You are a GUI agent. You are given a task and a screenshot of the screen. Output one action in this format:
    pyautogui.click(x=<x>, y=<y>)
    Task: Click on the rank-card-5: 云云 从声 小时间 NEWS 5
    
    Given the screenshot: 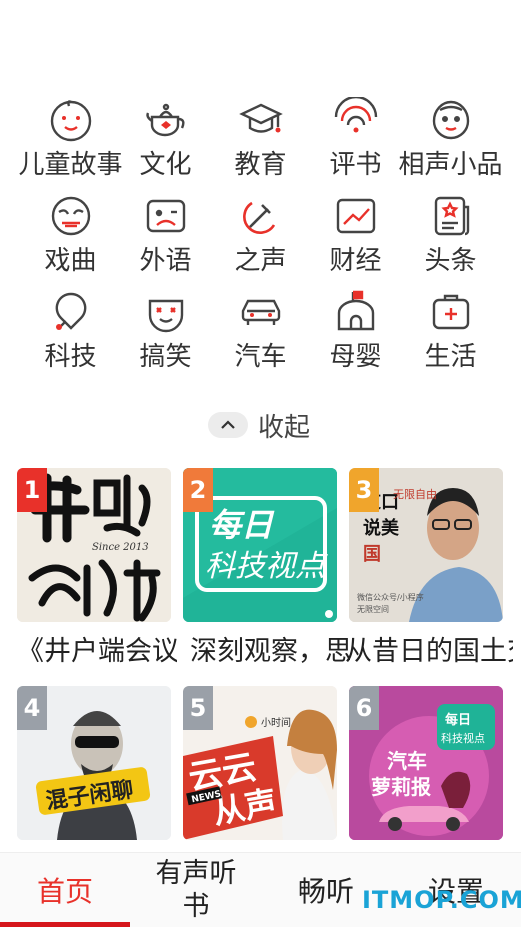 What is the action you would take?
    pyautogui.click(x=260, y=763)
    